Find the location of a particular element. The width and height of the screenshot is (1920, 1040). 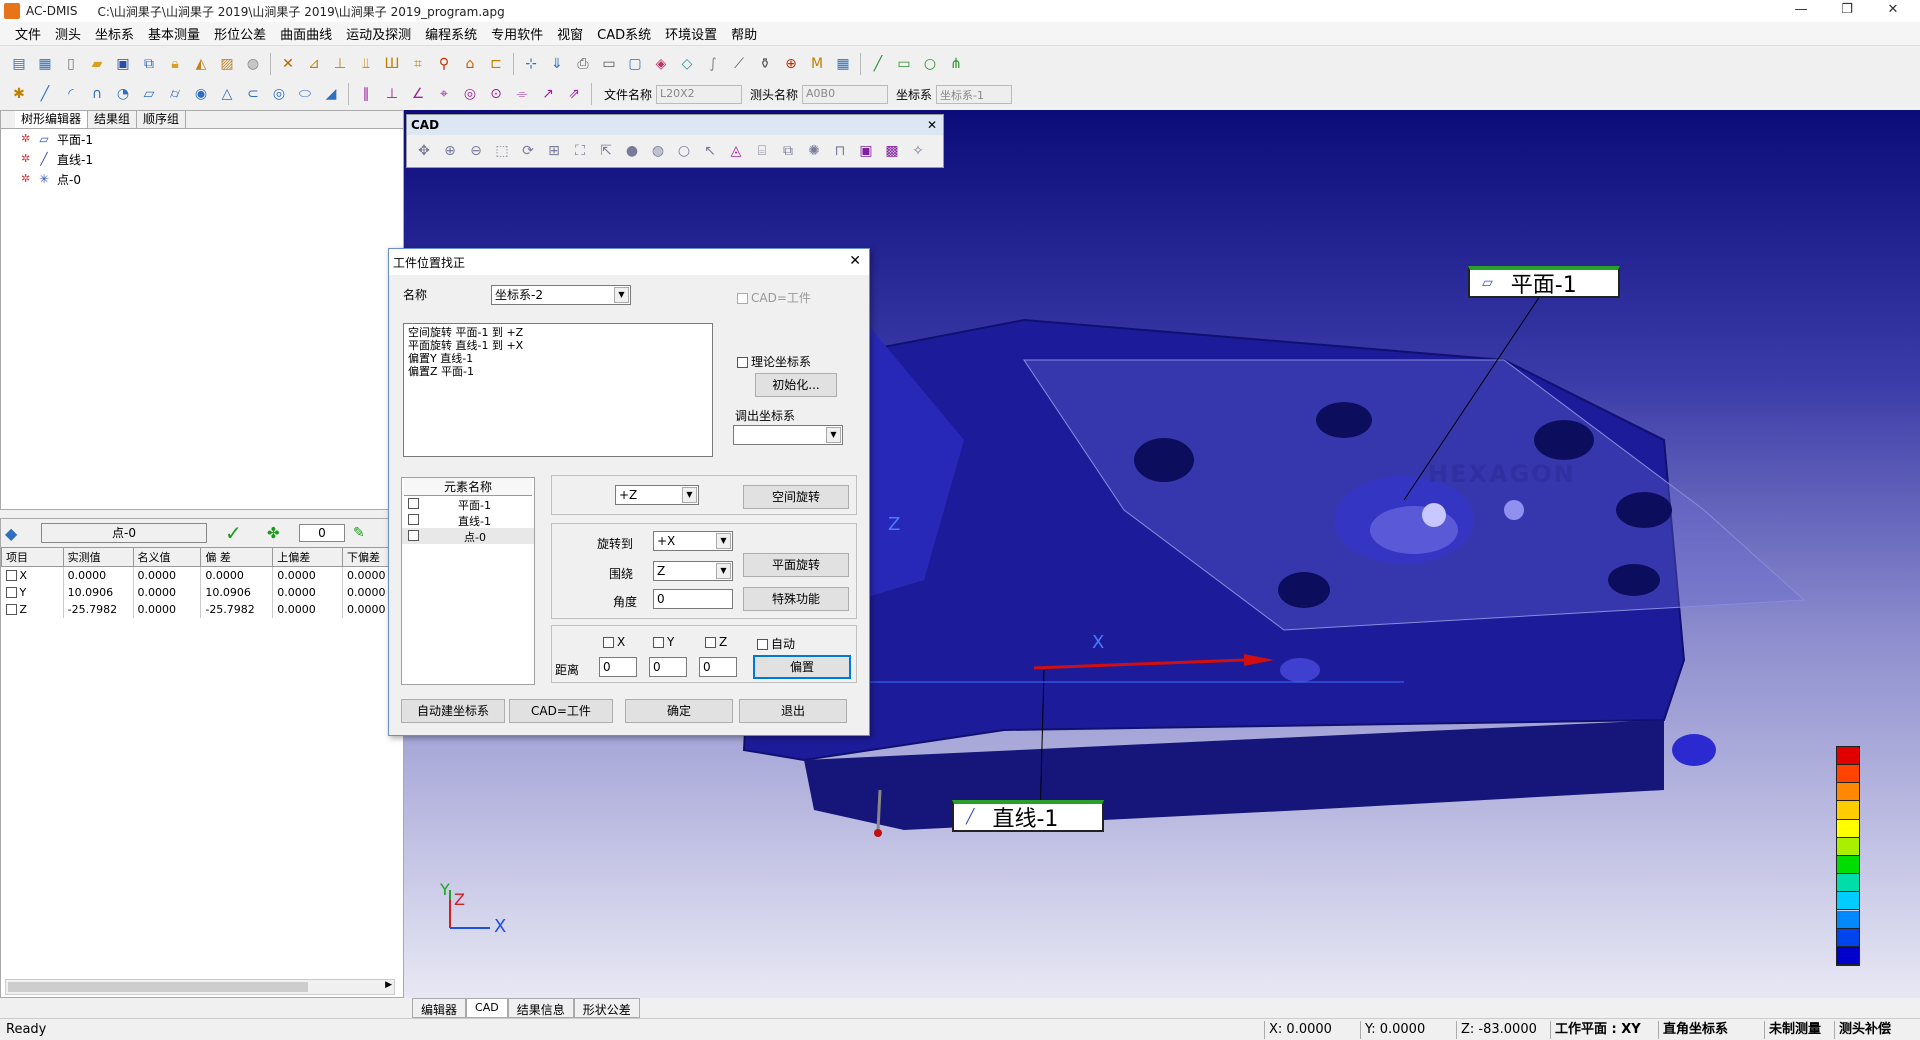

probe-name-field: A0B0 is located at coordinates (845, 94).